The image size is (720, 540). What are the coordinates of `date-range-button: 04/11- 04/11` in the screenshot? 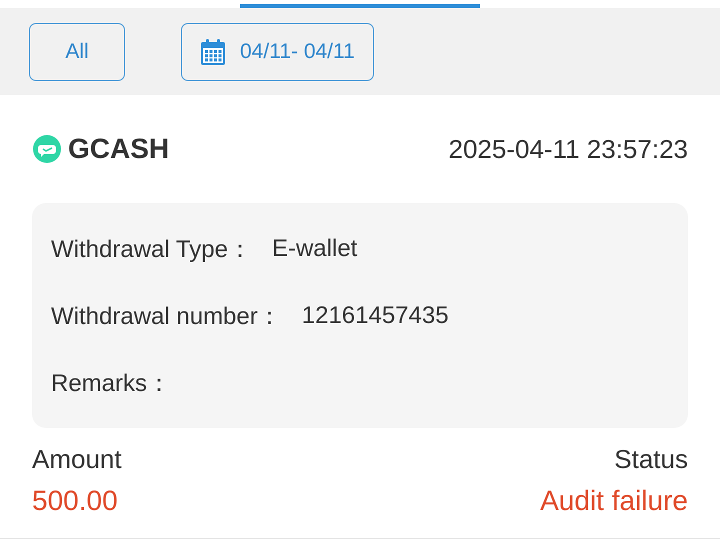 It's located at (277, 51).